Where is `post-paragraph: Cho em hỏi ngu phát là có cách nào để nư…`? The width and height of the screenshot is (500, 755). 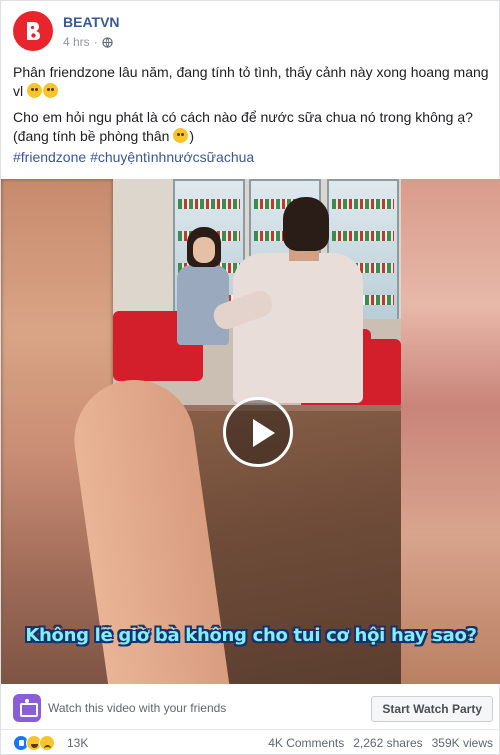
post-paragraph: Cho em hỏi ngu phát là có cách nào để nư… is located at coordinates (252, 127).